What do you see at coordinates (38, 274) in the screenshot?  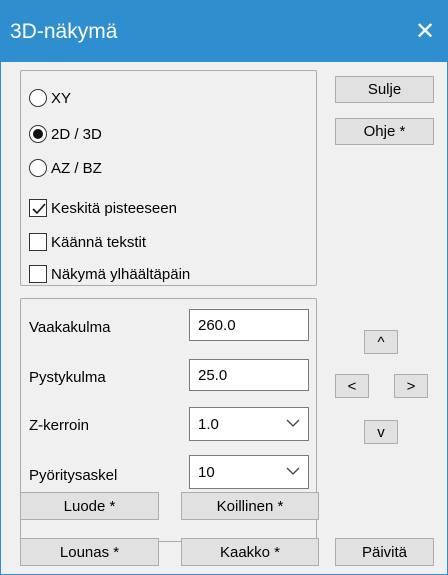 I see `checkbox-top-view` at bounding box center [38, 274].